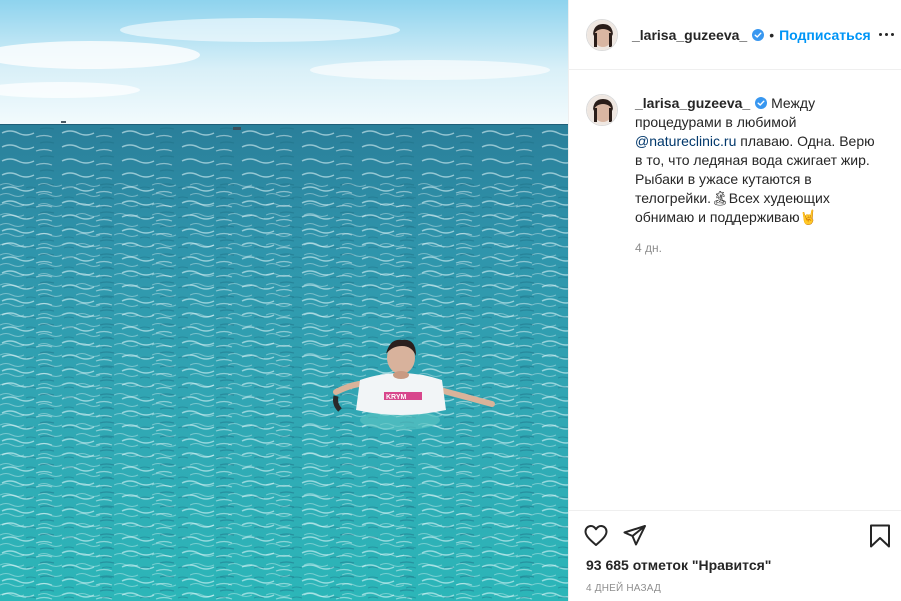 The width and height of the screenshot is (901, 601). Describe the element at coordinates (602, 110) in the screenshot. I see `caption-avatar` at that location.